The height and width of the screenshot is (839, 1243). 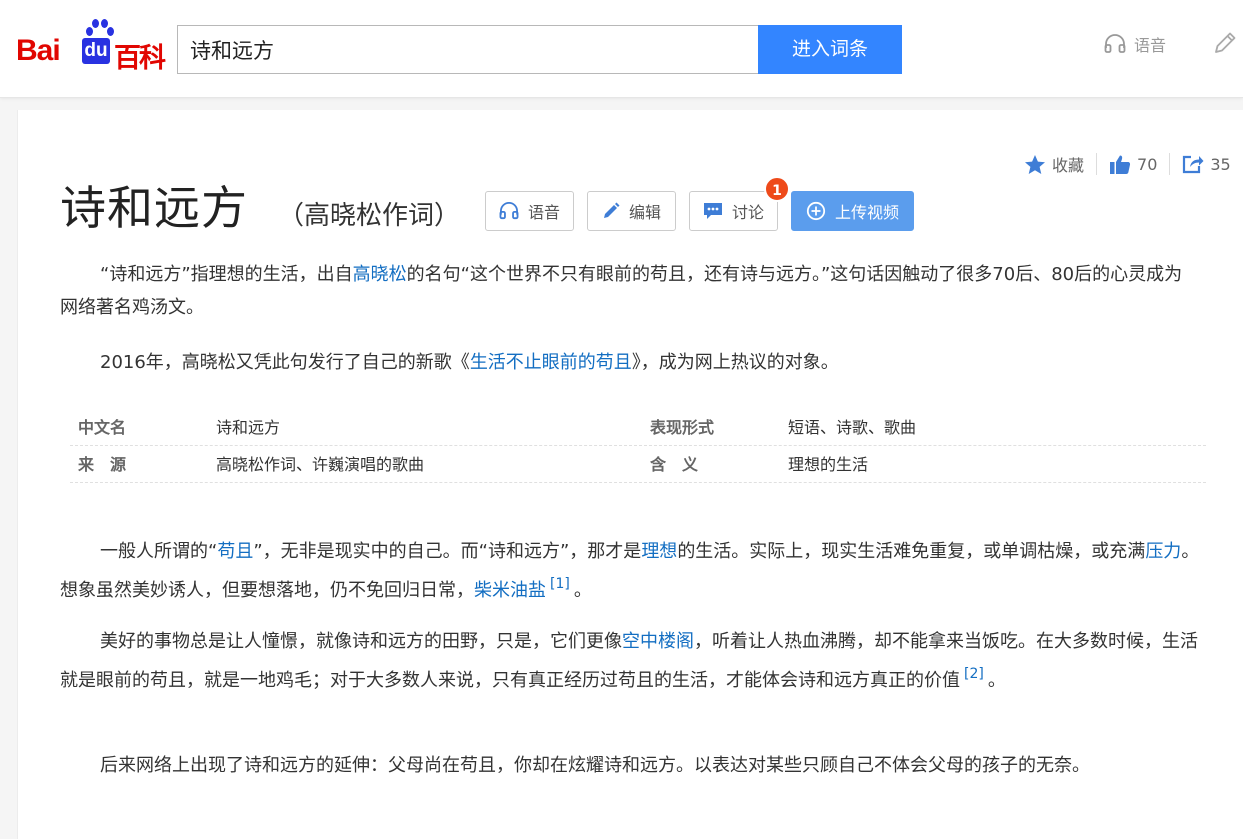 I want to click on voice-button: 语音, so click(x=529, y=211).